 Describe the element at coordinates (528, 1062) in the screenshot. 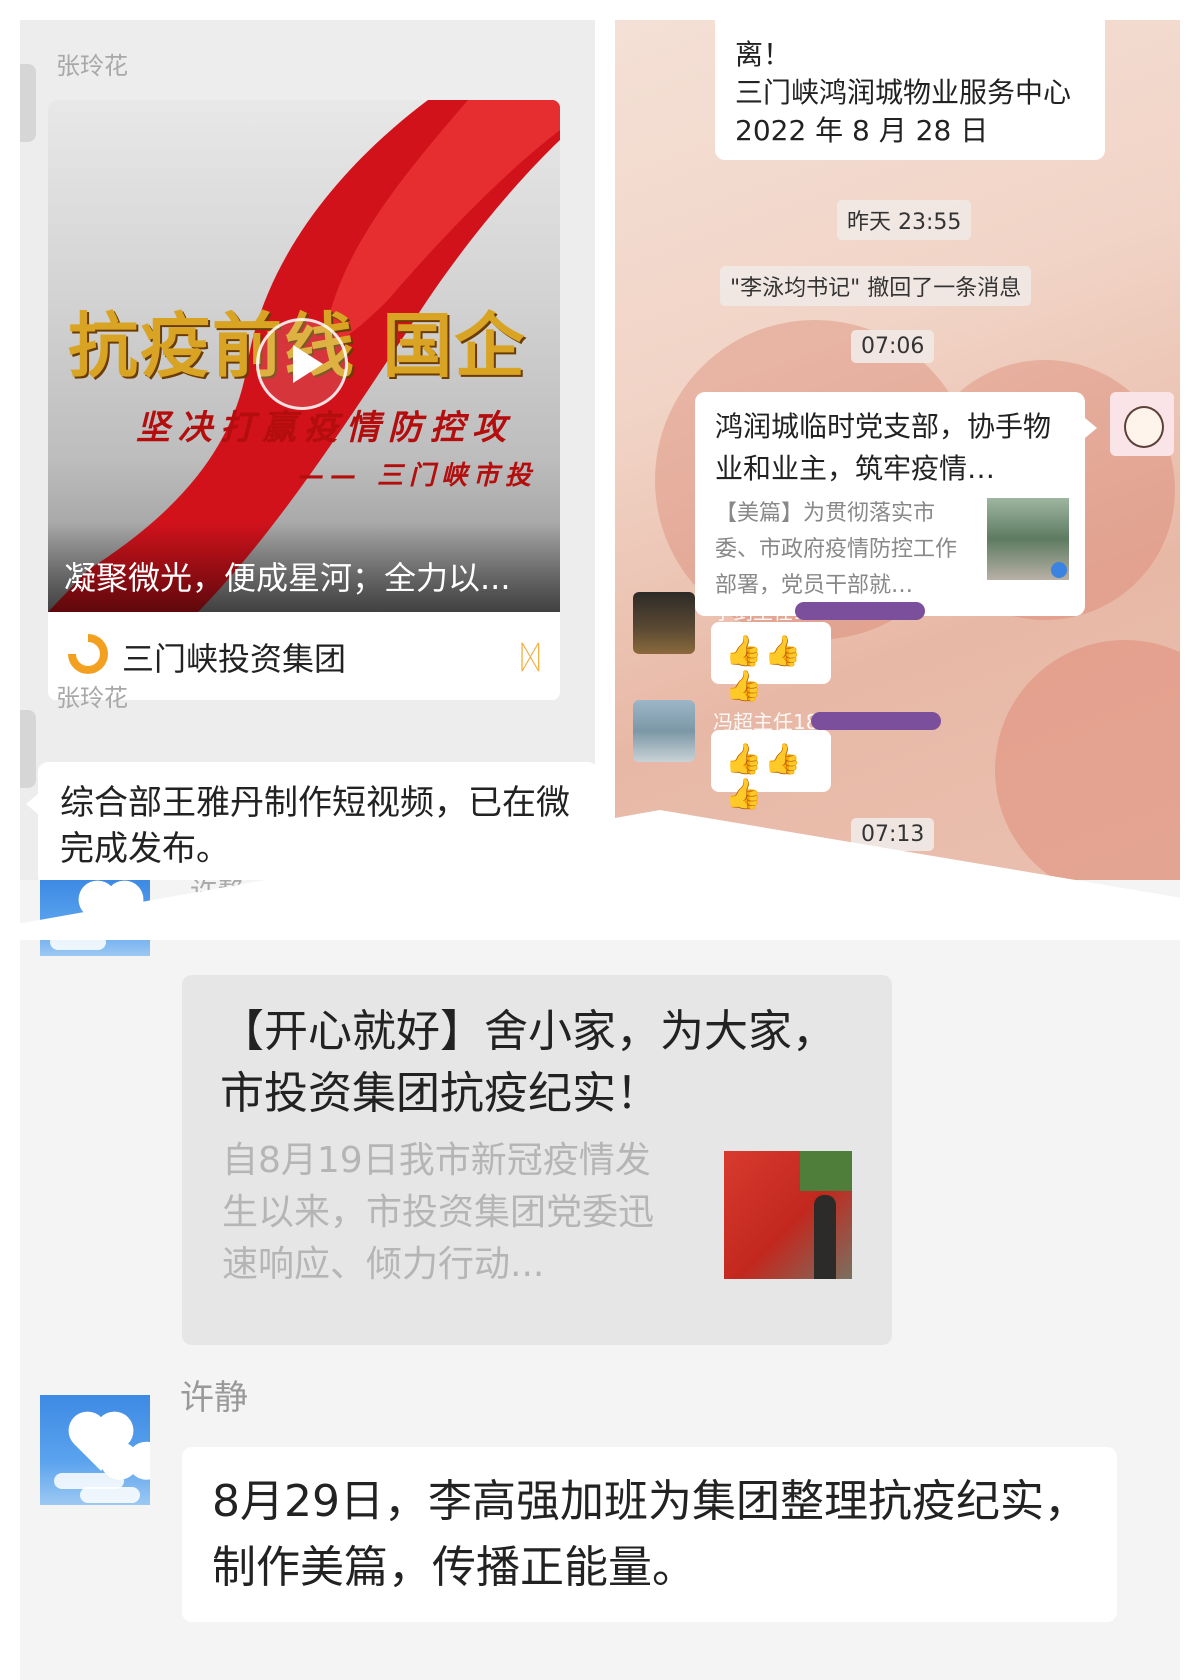

I see `link-title: 【开心就好】舍小家，为大家，市投资集团抗疫纪实！` at that location.